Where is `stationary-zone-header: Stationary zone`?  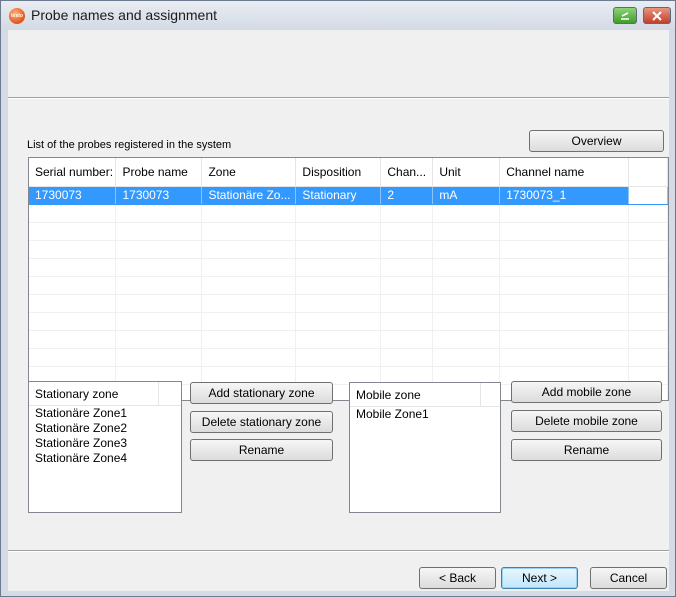
stationary-zone-header: Stationary zone is located at coordinates (105, 394).